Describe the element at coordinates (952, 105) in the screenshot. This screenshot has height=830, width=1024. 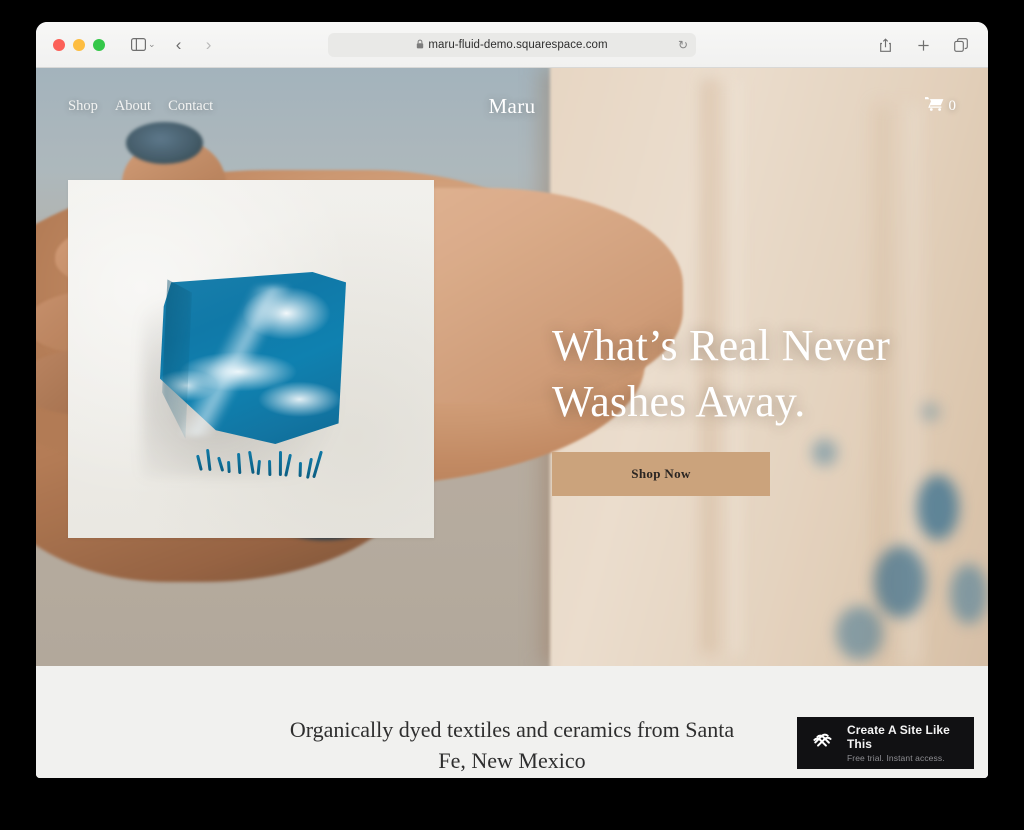
I see `cart-count: 0` at that location.